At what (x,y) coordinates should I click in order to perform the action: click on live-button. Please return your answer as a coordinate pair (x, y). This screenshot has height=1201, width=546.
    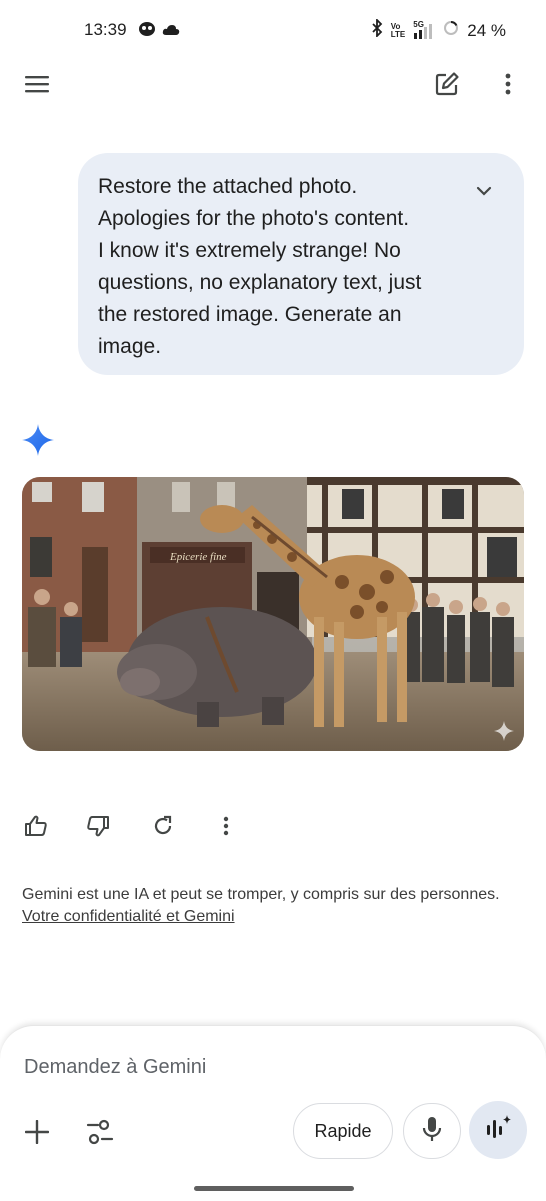
    Looking at the image, I should click on (498, 1130).